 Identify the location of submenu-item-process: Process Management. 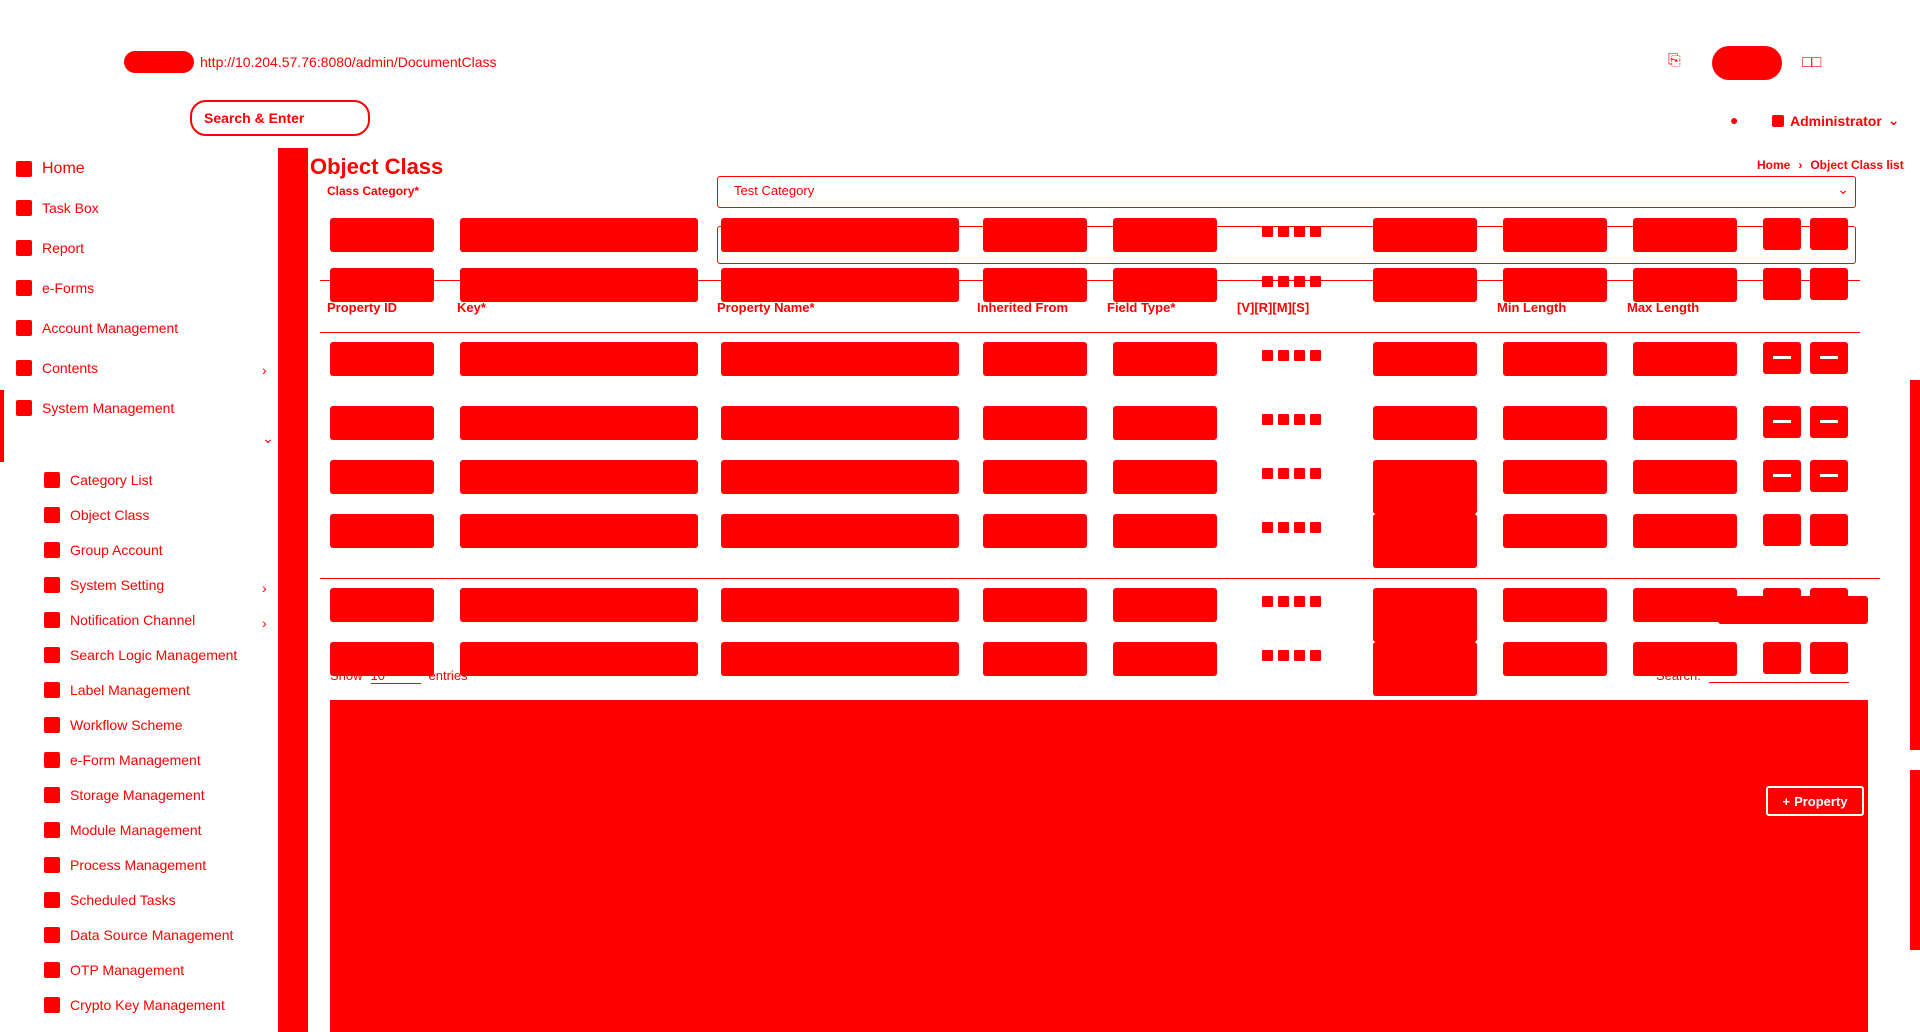
(125, 865).